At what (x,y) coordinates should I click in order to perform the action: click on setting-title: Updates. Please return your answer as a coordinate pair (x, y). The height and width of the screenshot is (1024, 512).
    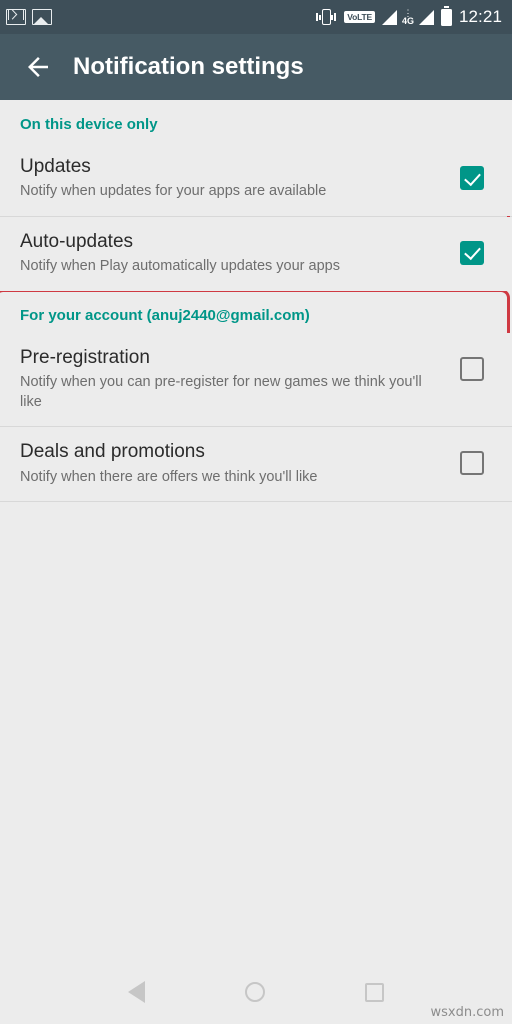
    Looking at the image, I should click on (55, 166).